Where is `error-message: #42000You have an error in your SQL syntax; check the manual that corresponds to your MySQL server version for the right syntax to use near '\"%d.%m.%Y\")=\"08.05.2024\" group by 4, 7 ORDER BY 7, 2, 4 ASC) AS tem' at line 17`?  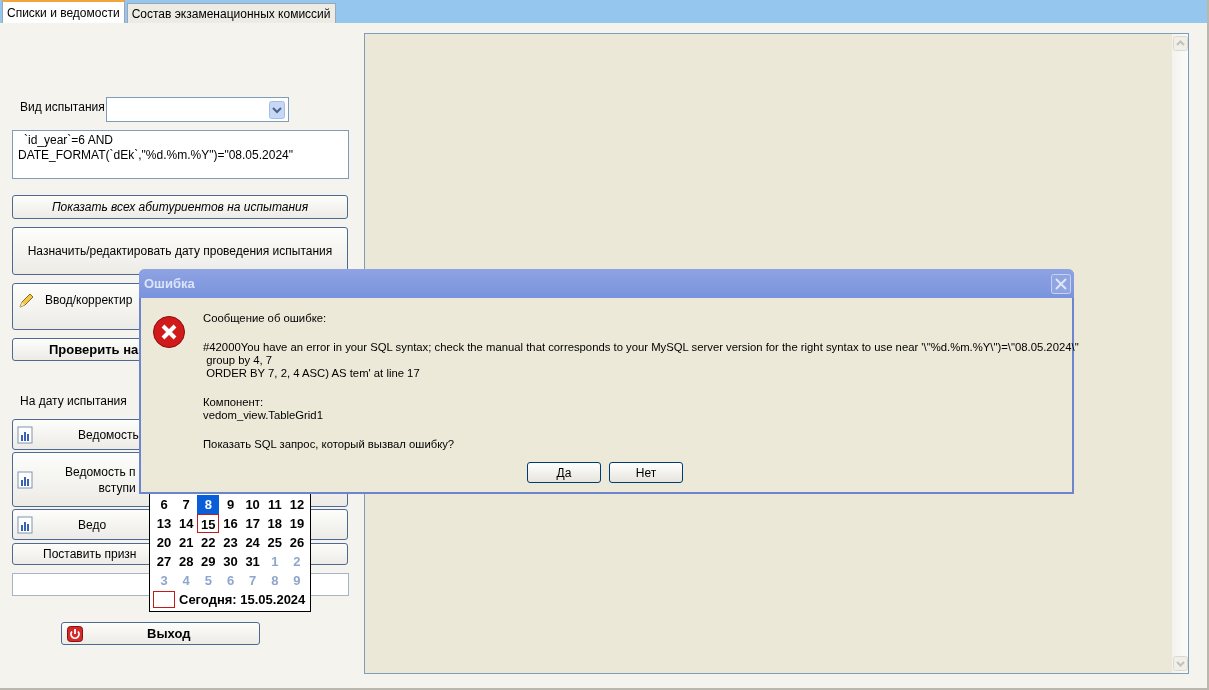
error-message: #42000You have an error in your SQL syntax; check the manual that corresponds to your MySQL server version for the right syntax to use near '\"%d.%m.%Y\")=\"08.05.2024\" group by 4, 7 ORDER BY 7, 2, 4 ASC) AS tem' at line 17 is located at coordinates (641, 360).